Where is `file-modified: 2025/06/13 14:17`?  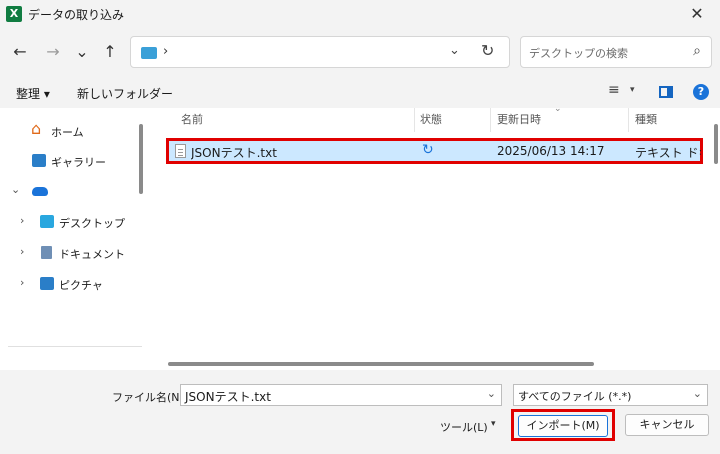 file-modified: 2025/06/13 14:17 is located at coordinates (551, 151).